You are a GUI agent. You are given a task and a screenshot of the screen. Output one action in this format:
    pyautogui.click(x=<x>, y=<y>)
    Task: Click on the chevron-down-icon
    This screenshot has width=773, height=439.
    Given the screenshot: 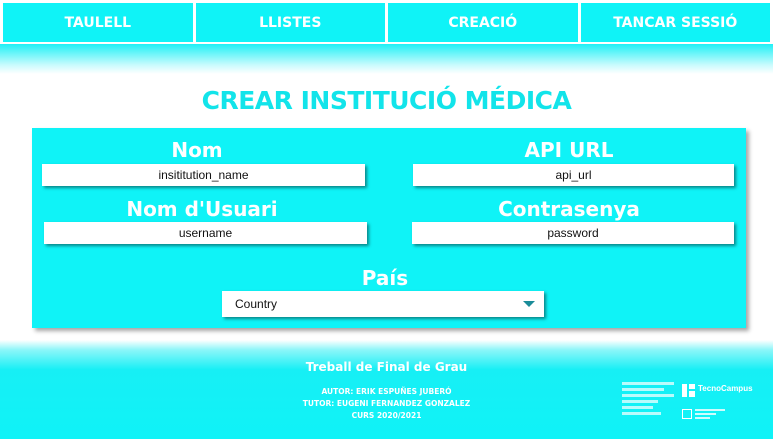 What is the action you would take?
    pyautogui.click(x=529, y=304)
    